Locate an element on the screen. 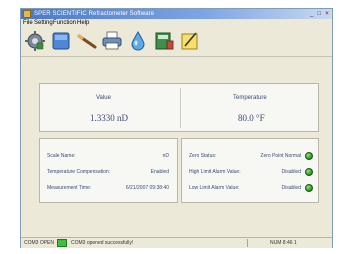 The image size is (339, 254). measure-tool-button is located at coordinates (87, 41).